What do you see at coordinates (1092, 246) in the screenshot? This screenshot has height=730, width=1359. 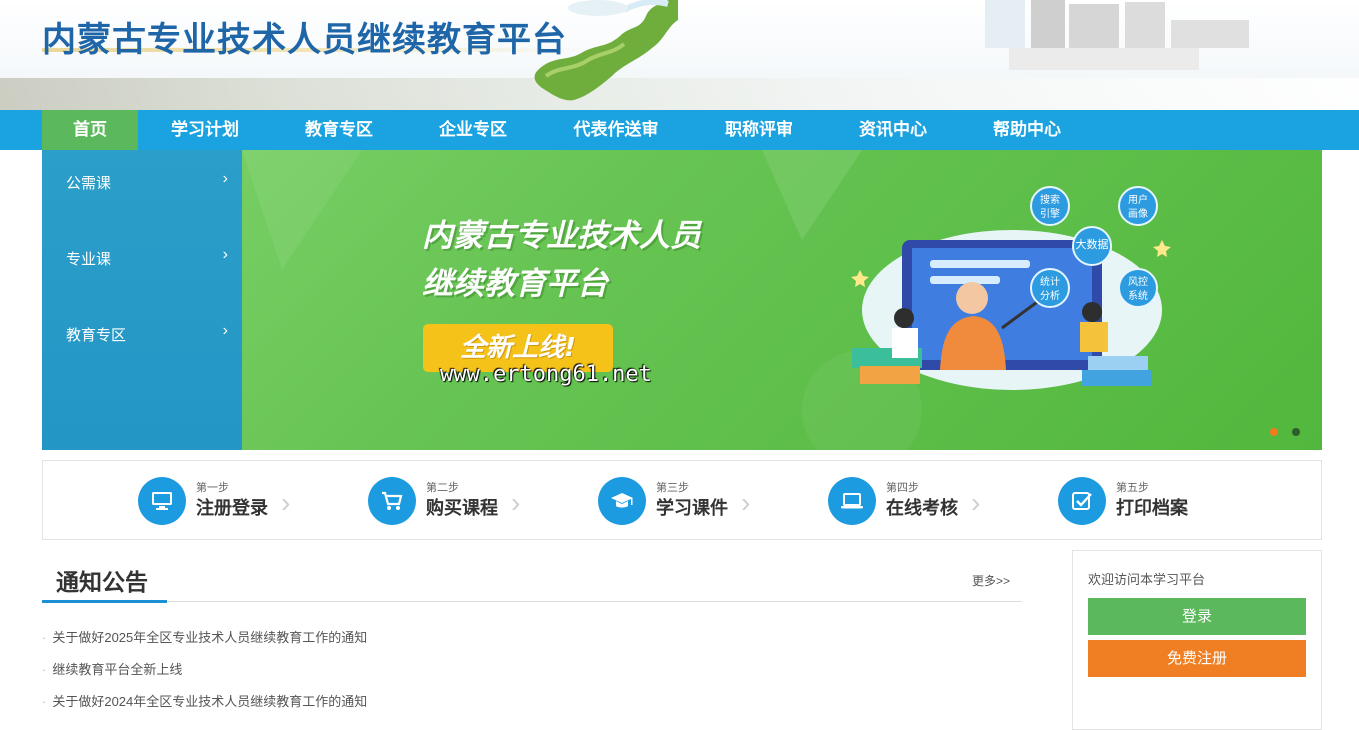 I see `bubble-big-data: 大数据` at bounding box center [1092, 246].